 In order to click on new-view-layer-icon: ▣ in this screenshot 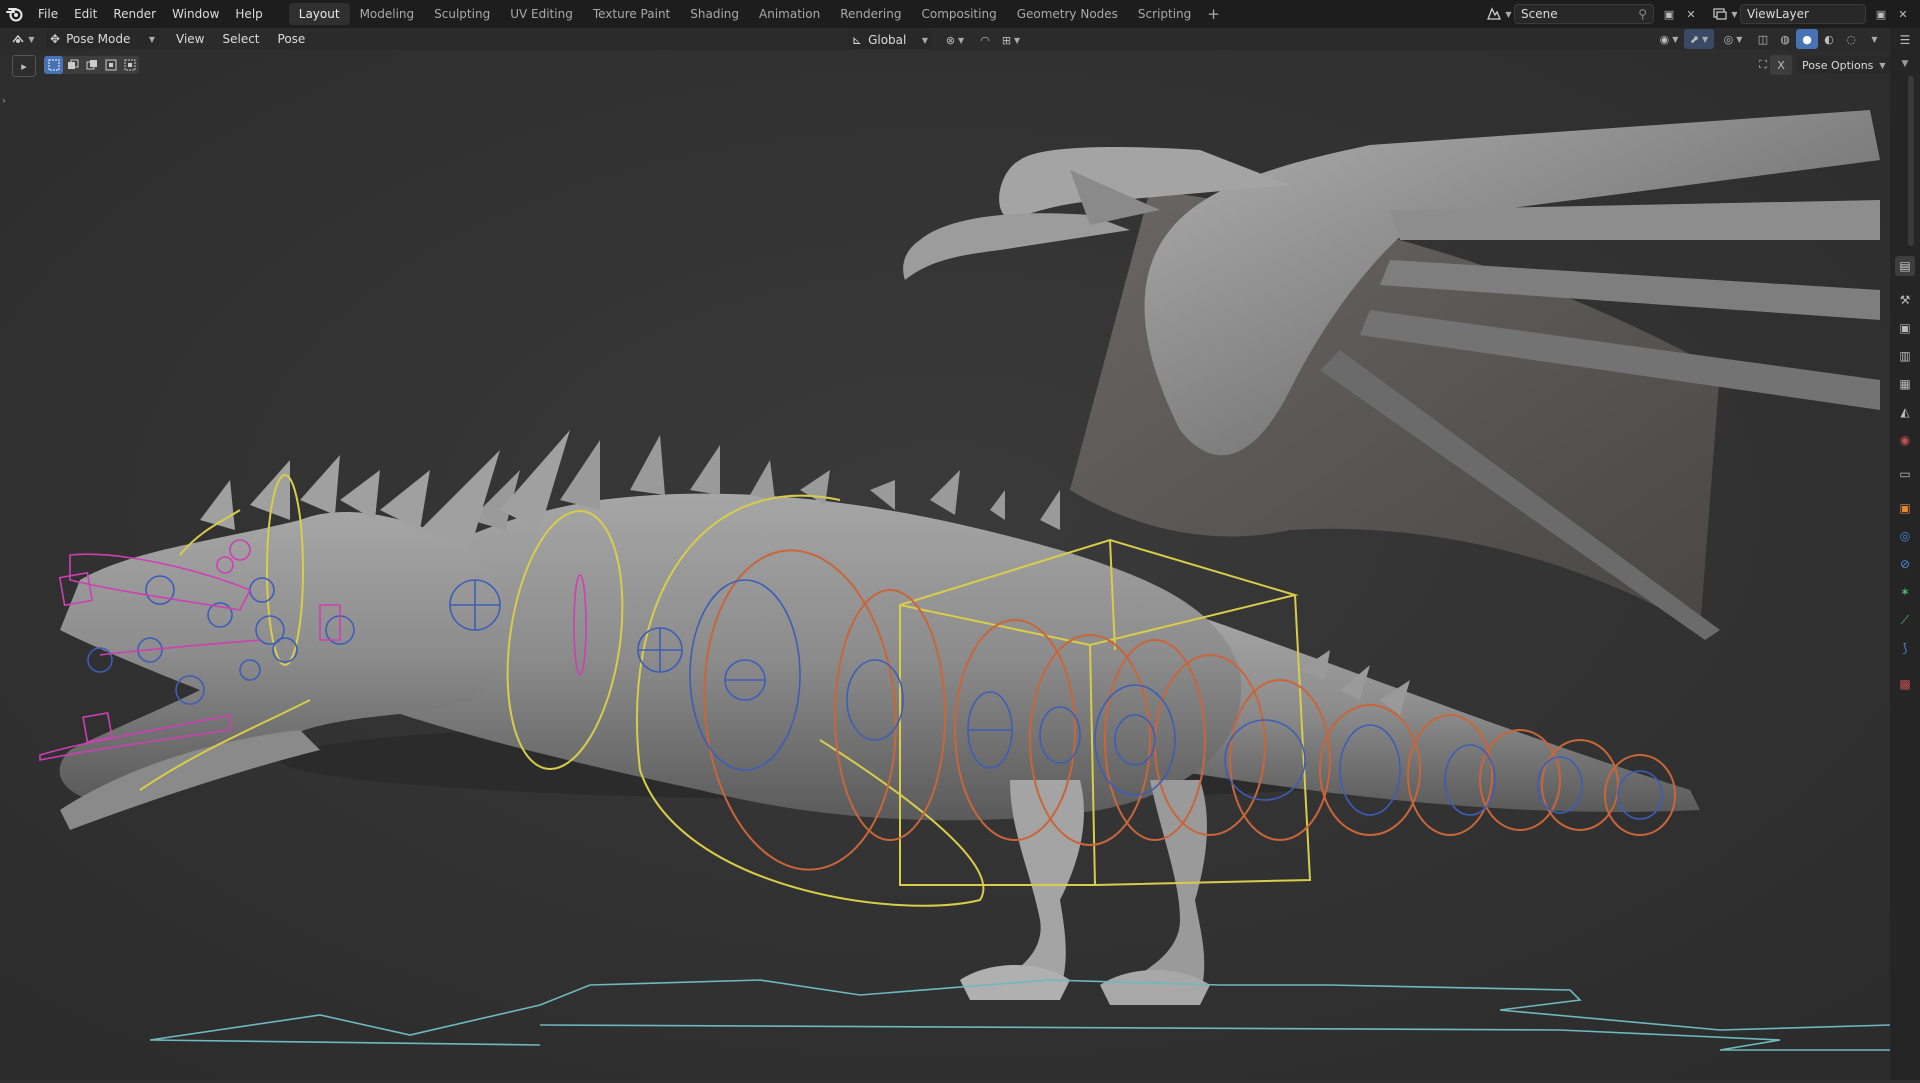, I will do `click(1881, 14)`.